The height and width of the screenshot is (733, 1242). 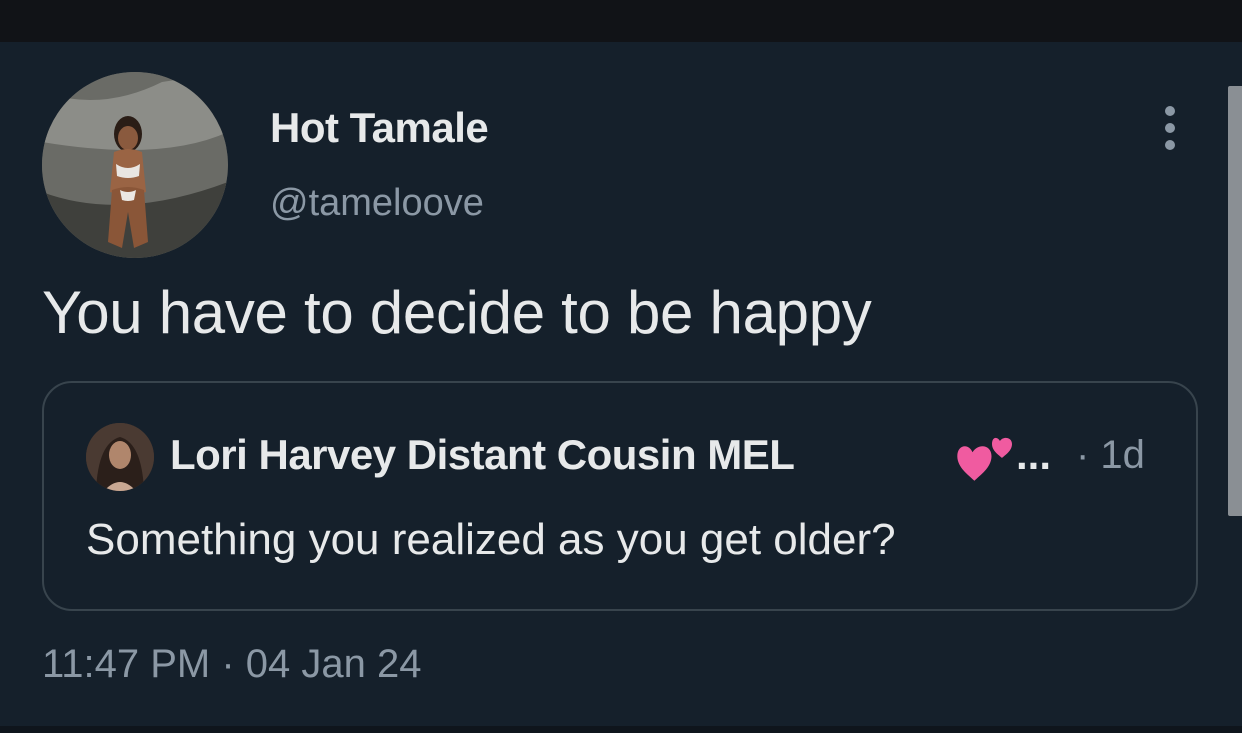 What do you see at coordinates (457, 312) in the screenshot?
I see `tweet-text: You have to decide to be happy` at bounding box center [457, 312].